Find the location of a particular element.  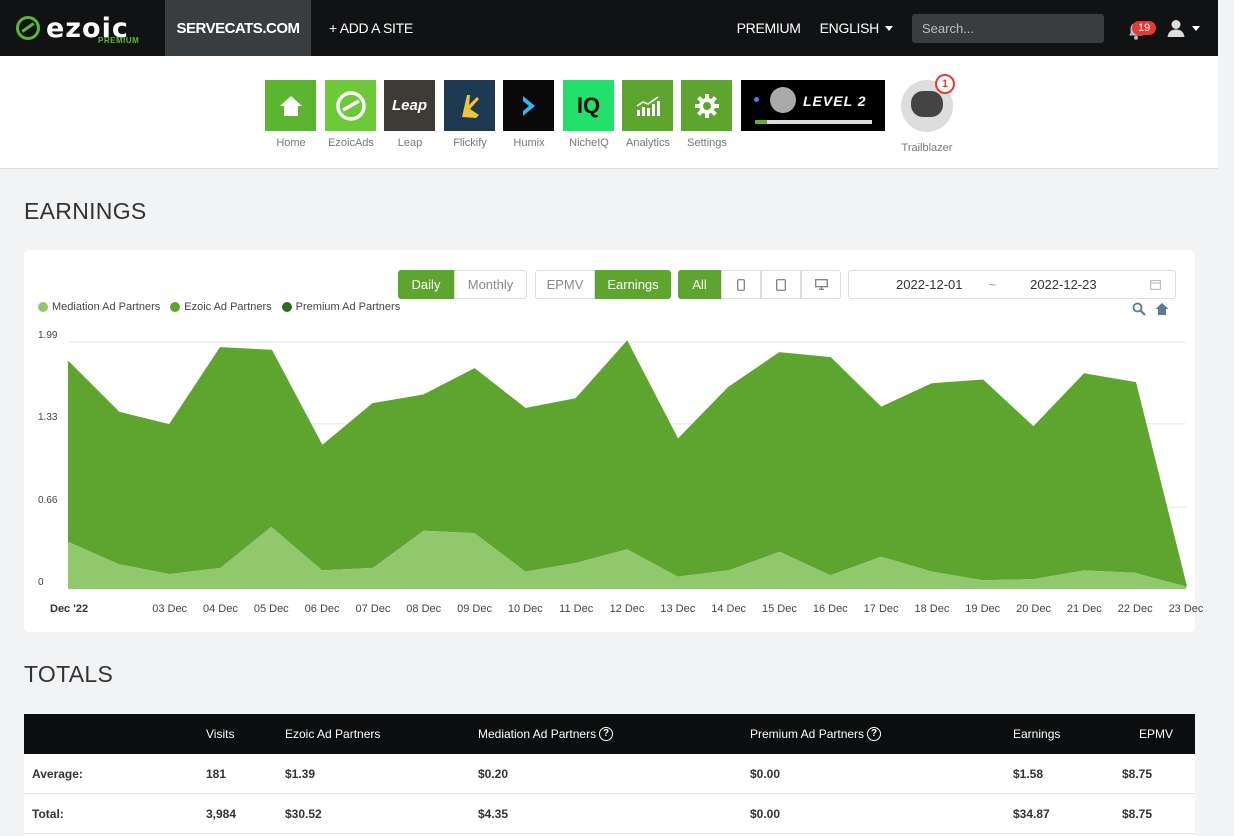

app-ezoicads: EzoicAds is located at coordinates (351, 114).